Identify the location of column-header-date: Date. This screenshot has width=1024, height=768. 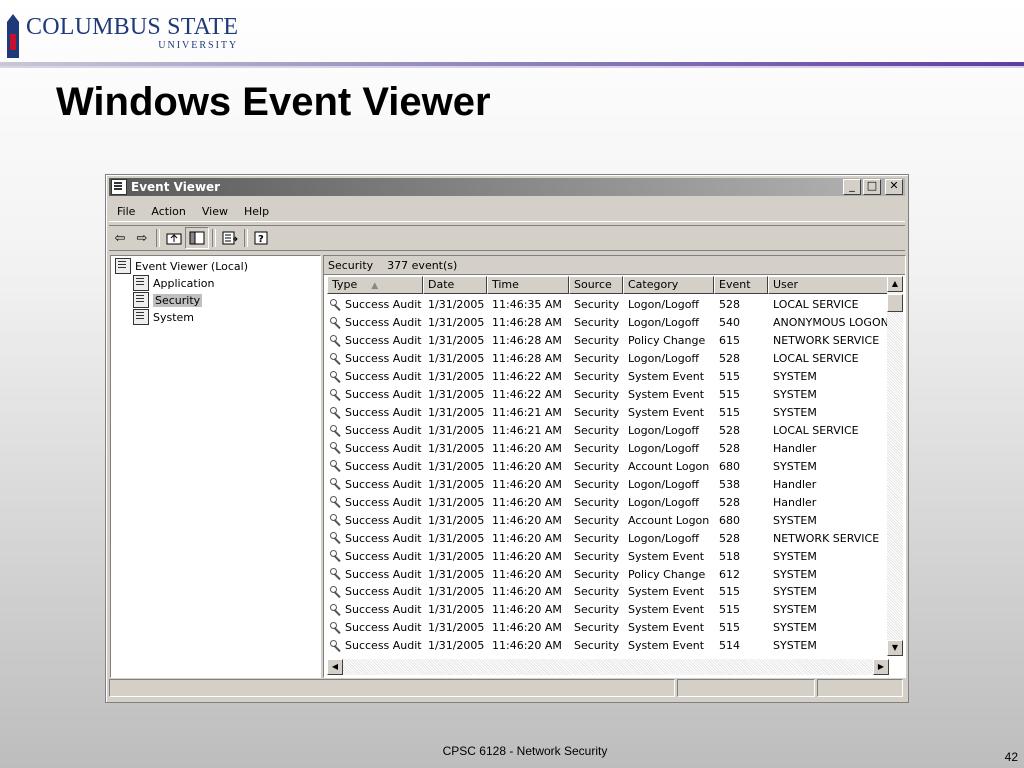
(455, 285).